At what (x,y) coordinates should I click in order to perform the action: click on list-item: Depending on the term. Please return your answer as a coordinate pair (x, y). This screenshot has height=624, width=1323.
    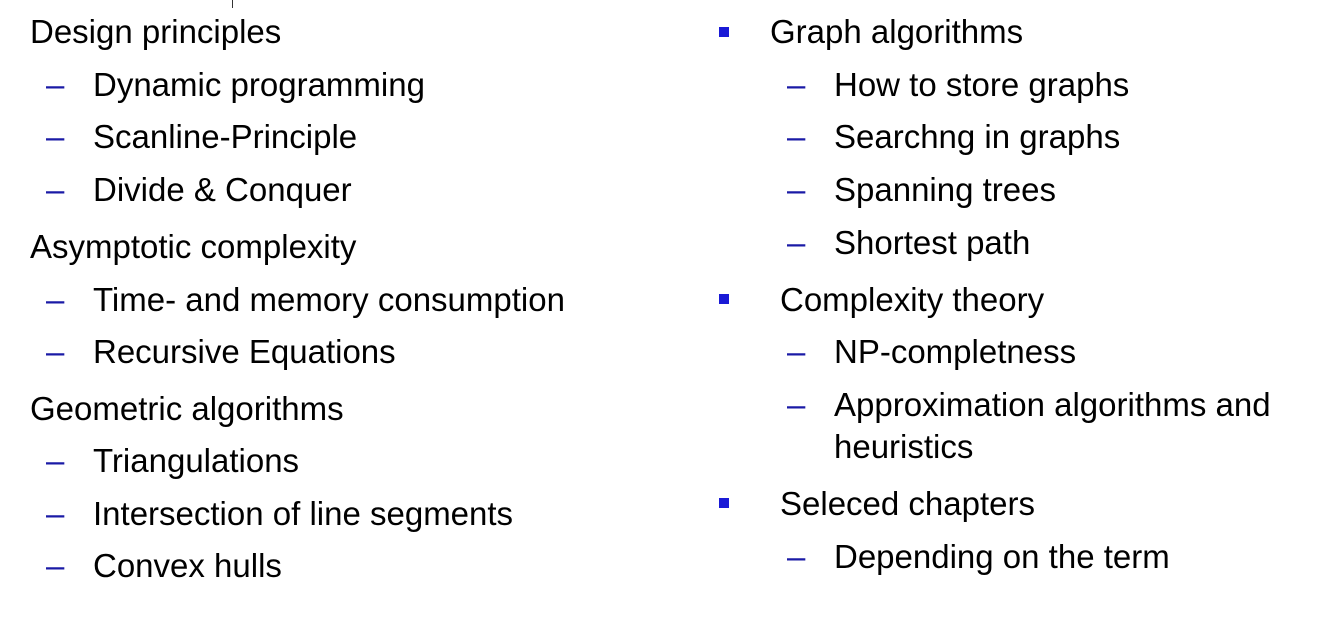
    Looking at the image, I should click on (1002, 556).